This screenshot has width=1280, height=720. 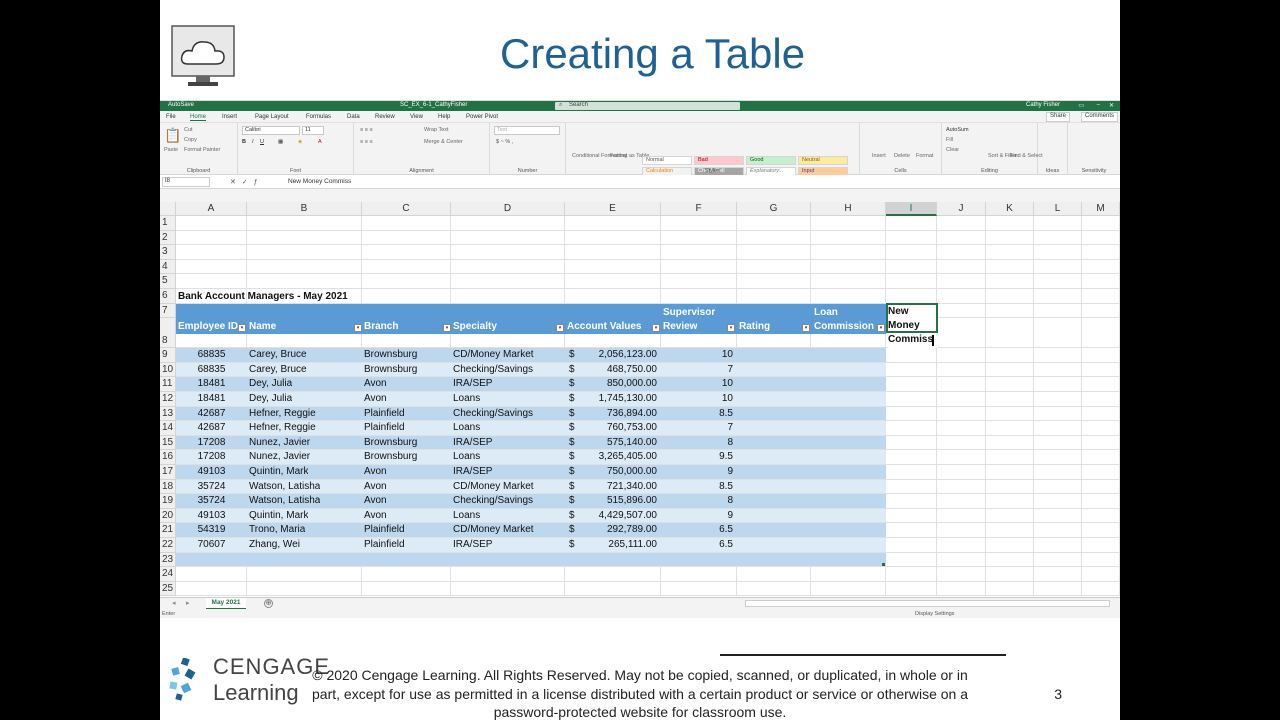 What do you see at coordinates (482, 117) in the screenshot?
I see `tab-power-pivot: Power Pivot` at bounding box center [482, 117].